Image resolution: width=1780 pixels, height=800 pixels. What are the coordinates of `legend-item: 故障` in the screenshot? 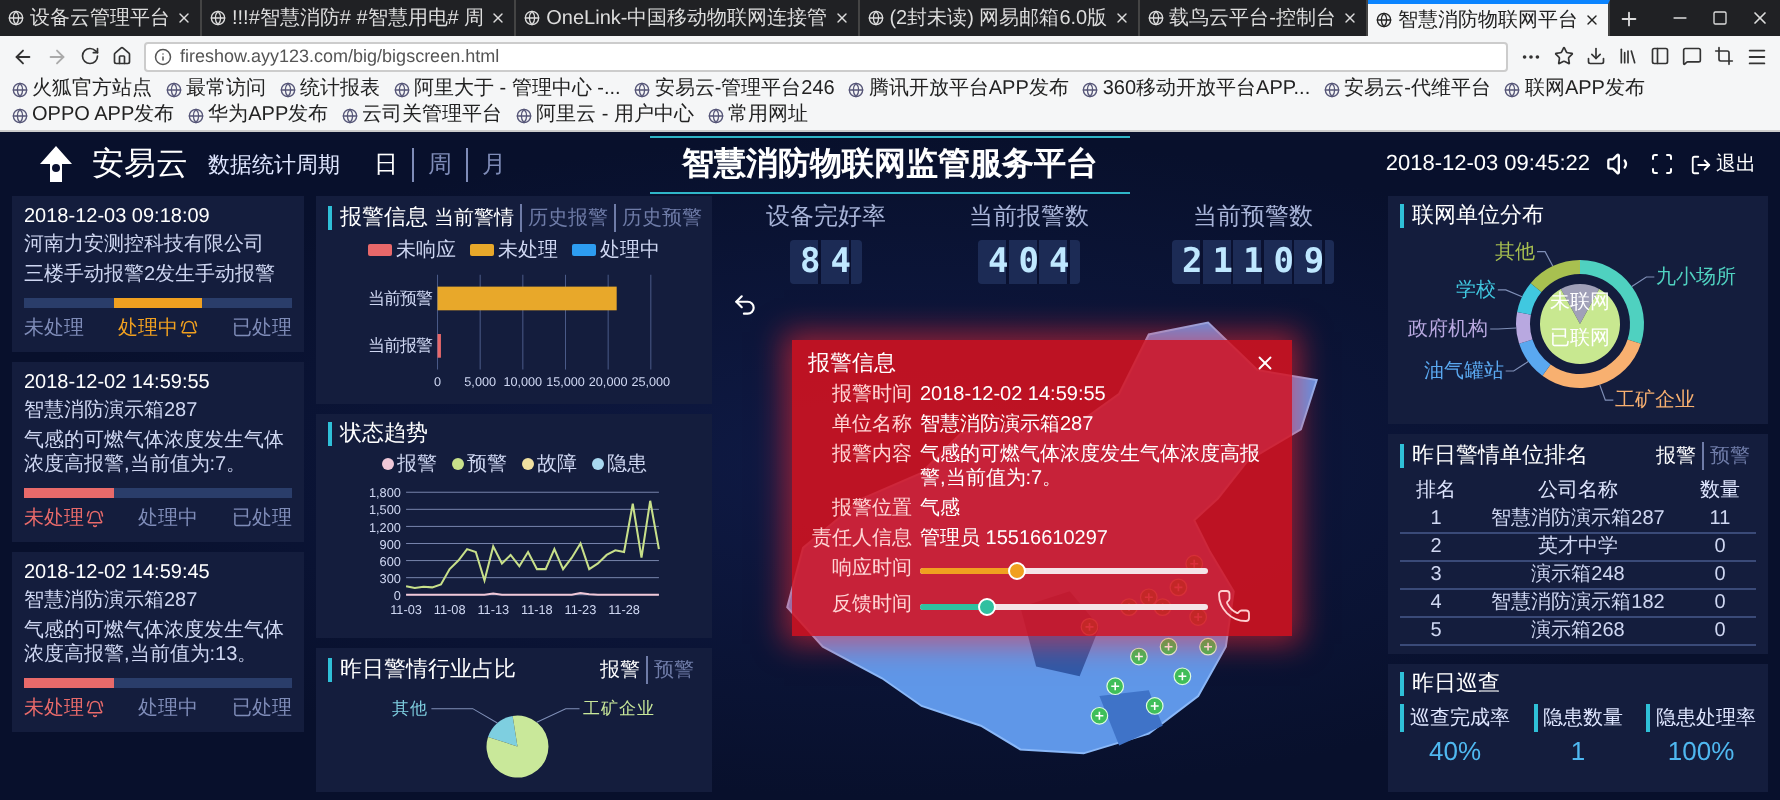 It's located at (549, 464).